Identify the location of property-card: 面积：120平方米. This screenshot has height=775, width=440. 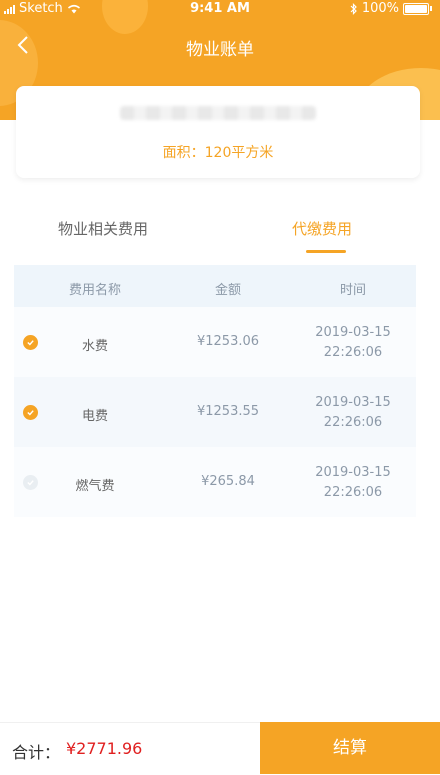
(218, 132).